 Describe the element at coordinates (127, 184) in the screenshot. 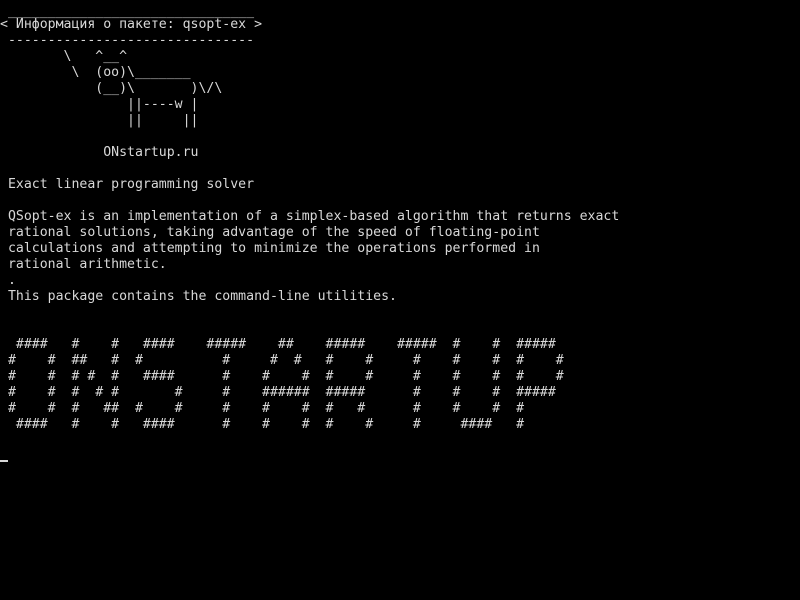

I see `package-summary: Exact linear programming solver` at that location.